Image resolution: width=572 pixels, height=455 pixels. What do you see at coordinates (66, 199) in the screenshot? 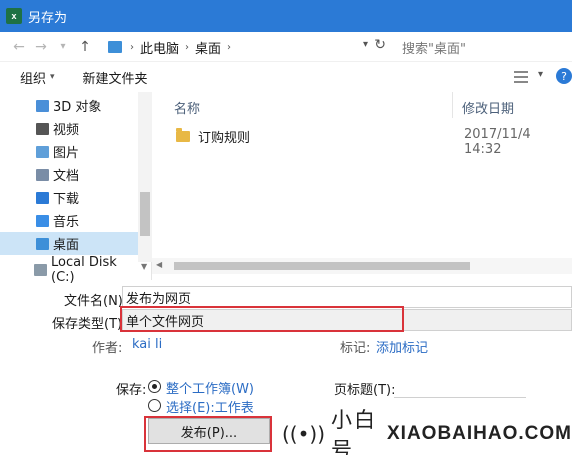
I see `sidebar-item-label: 下载` at bounding box center [66, 199].